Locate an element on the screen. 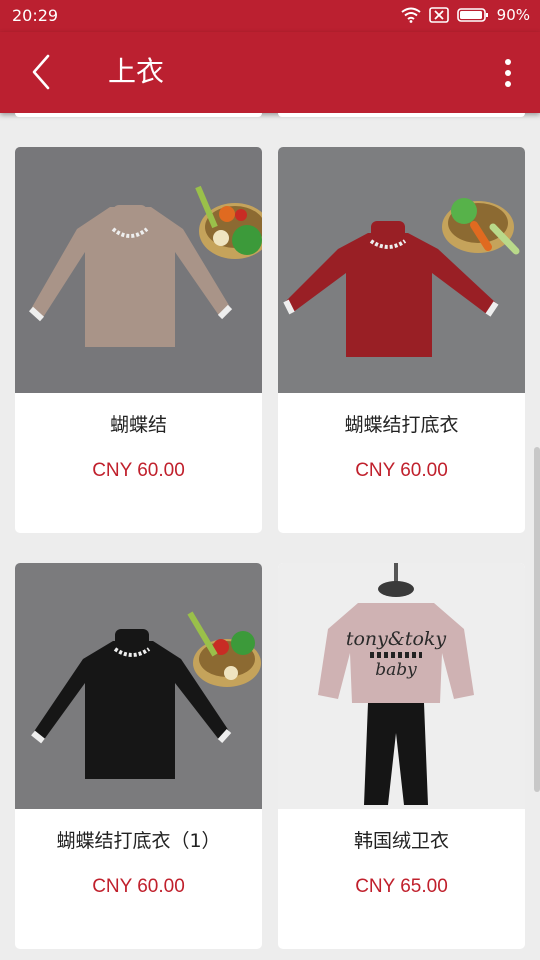 The image size is (540, 960). product-name: 蝴蝶结打底衣（1） is located at coordinates (138, 841).